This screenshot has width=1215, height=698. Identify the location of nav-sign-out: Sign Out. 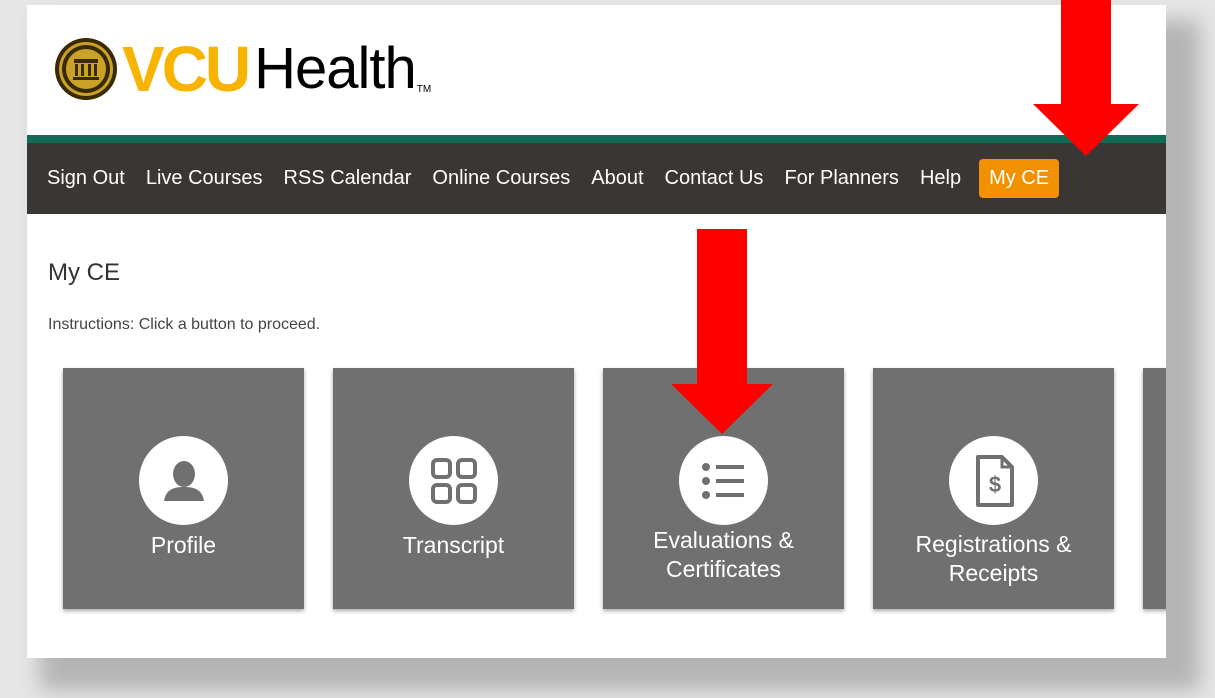
(86, 178).